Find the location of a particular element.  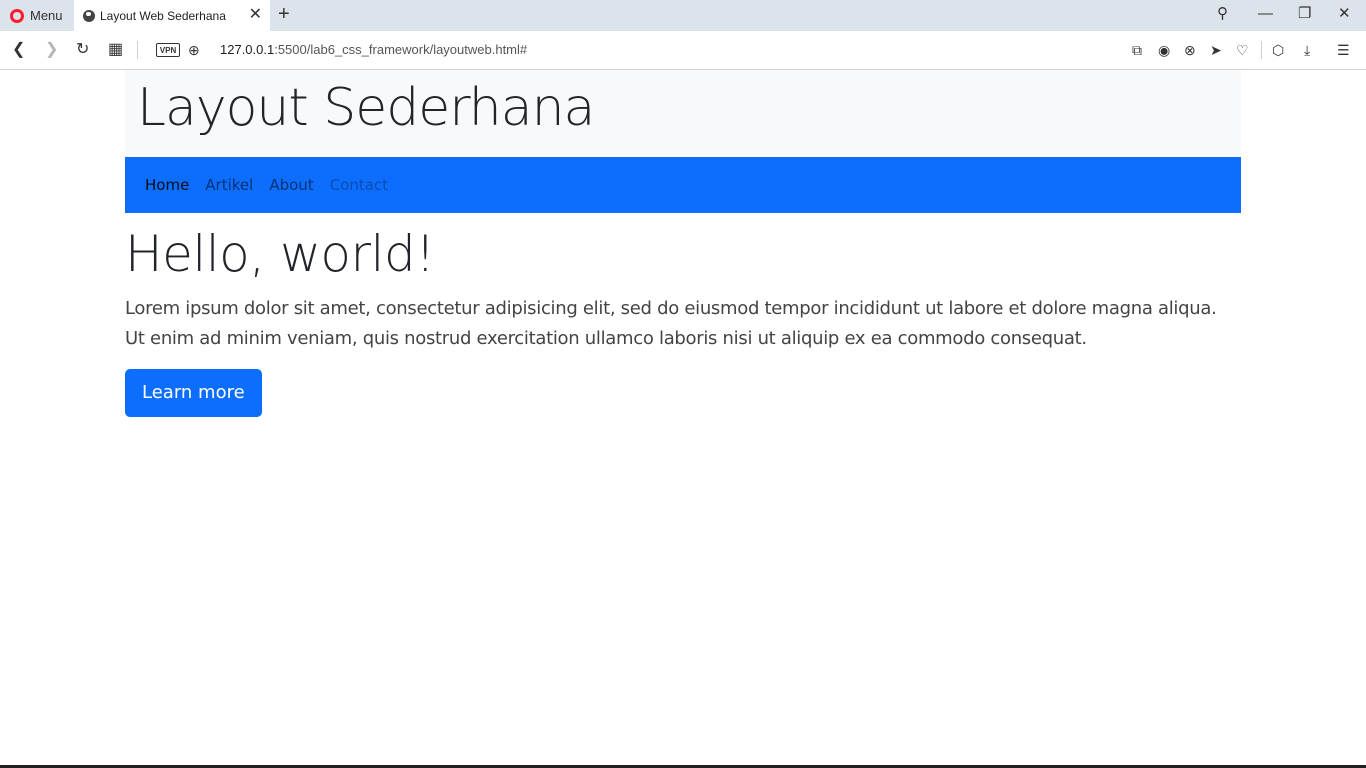

easy-setup-icon: ☰ is located at coordinates (1343, 50).